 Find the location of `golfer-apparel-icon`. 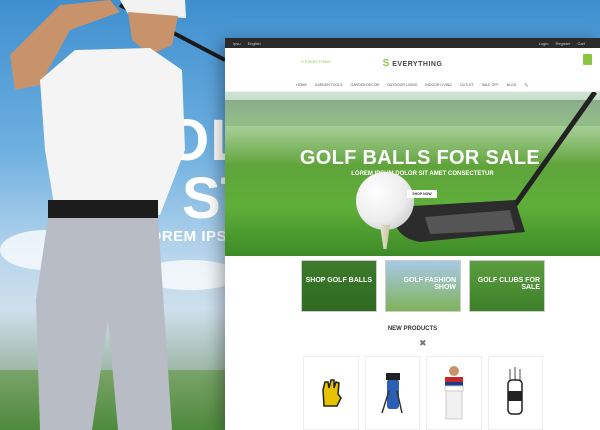

golfer-apparel-icon is located at coordinates (454, 393).